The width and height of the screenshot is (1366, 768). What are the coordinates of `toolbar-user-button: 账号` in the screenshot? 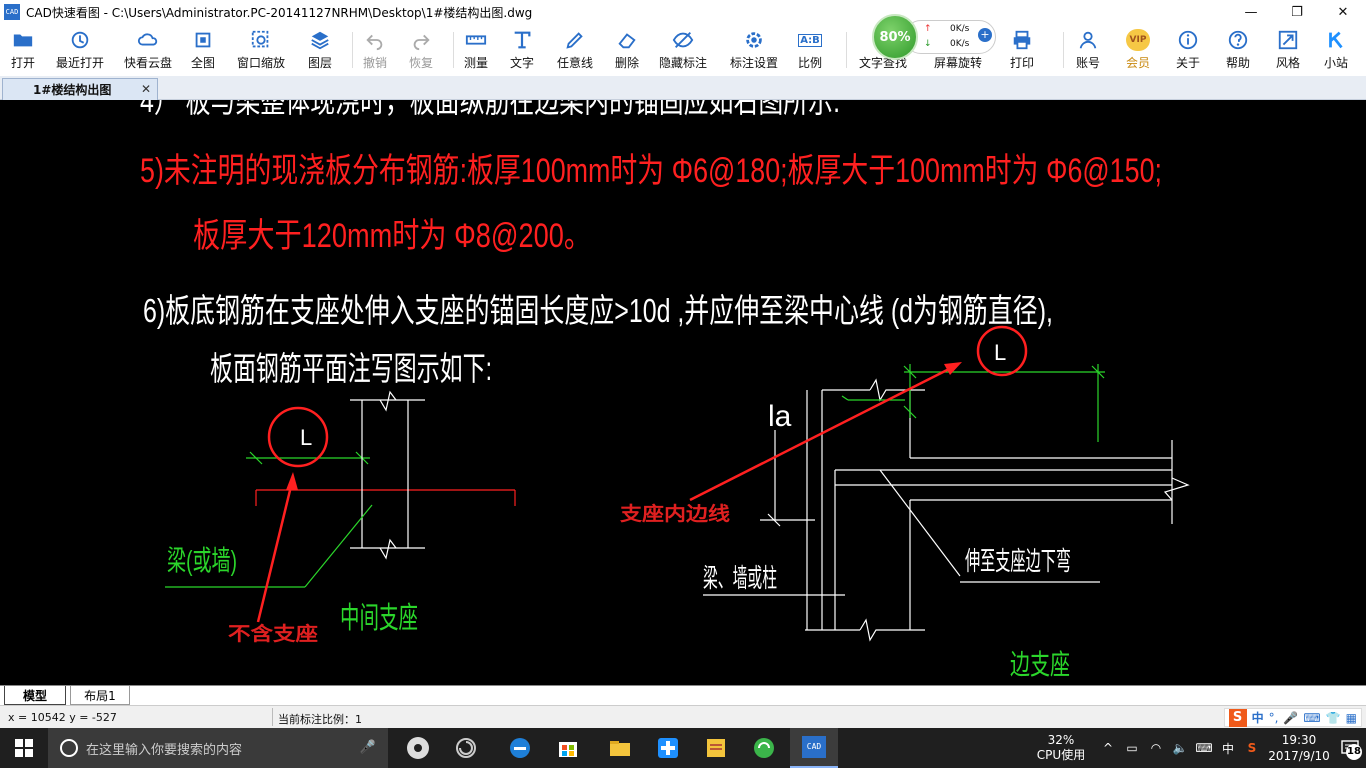 It's located at (1088, 50).